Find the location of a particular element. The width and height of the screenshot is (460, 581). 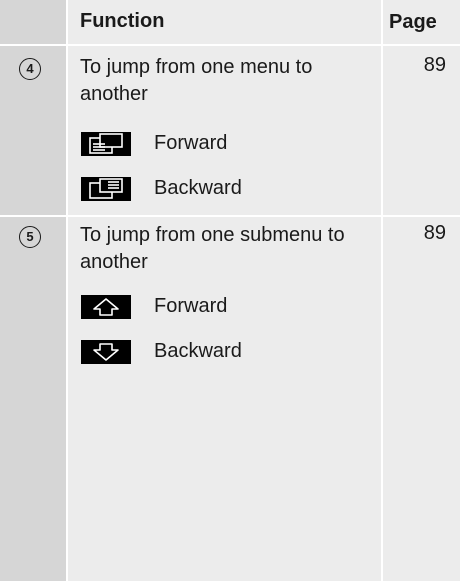

marker-column is located at coordinates (33, 290).